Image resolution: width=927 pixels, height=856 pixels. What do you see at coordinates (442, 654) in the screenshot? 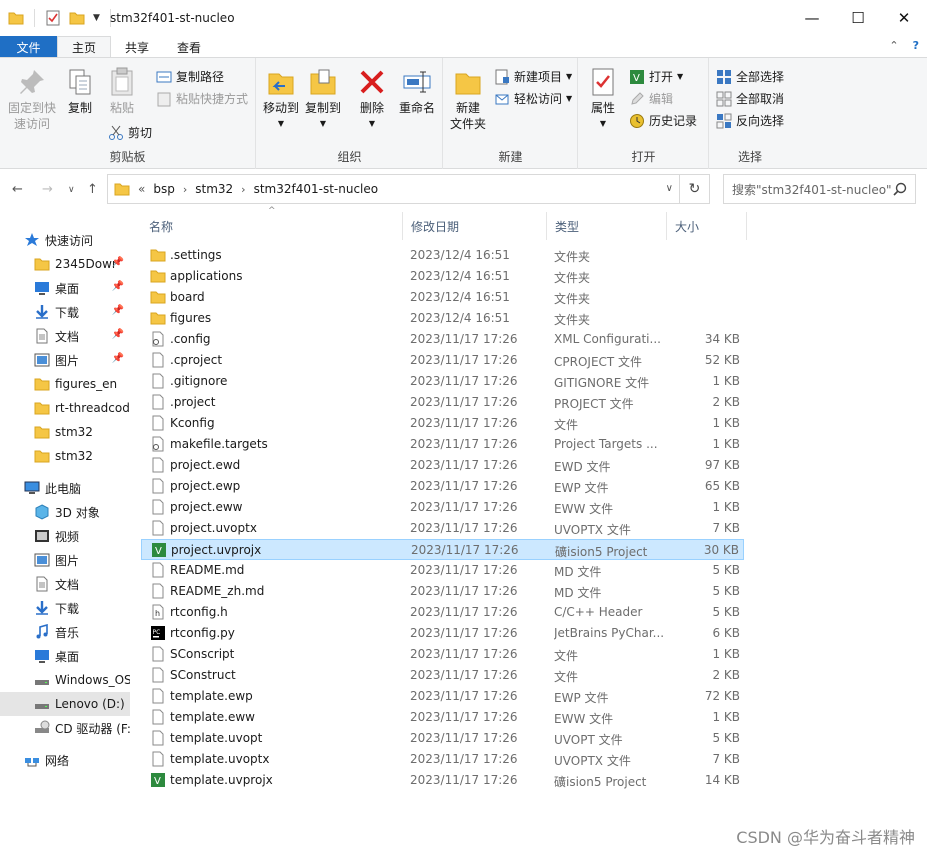
I see `file-row: SConscript 2023/11/17 17:26 文件 1 KB` at bounding box center [442, 654].